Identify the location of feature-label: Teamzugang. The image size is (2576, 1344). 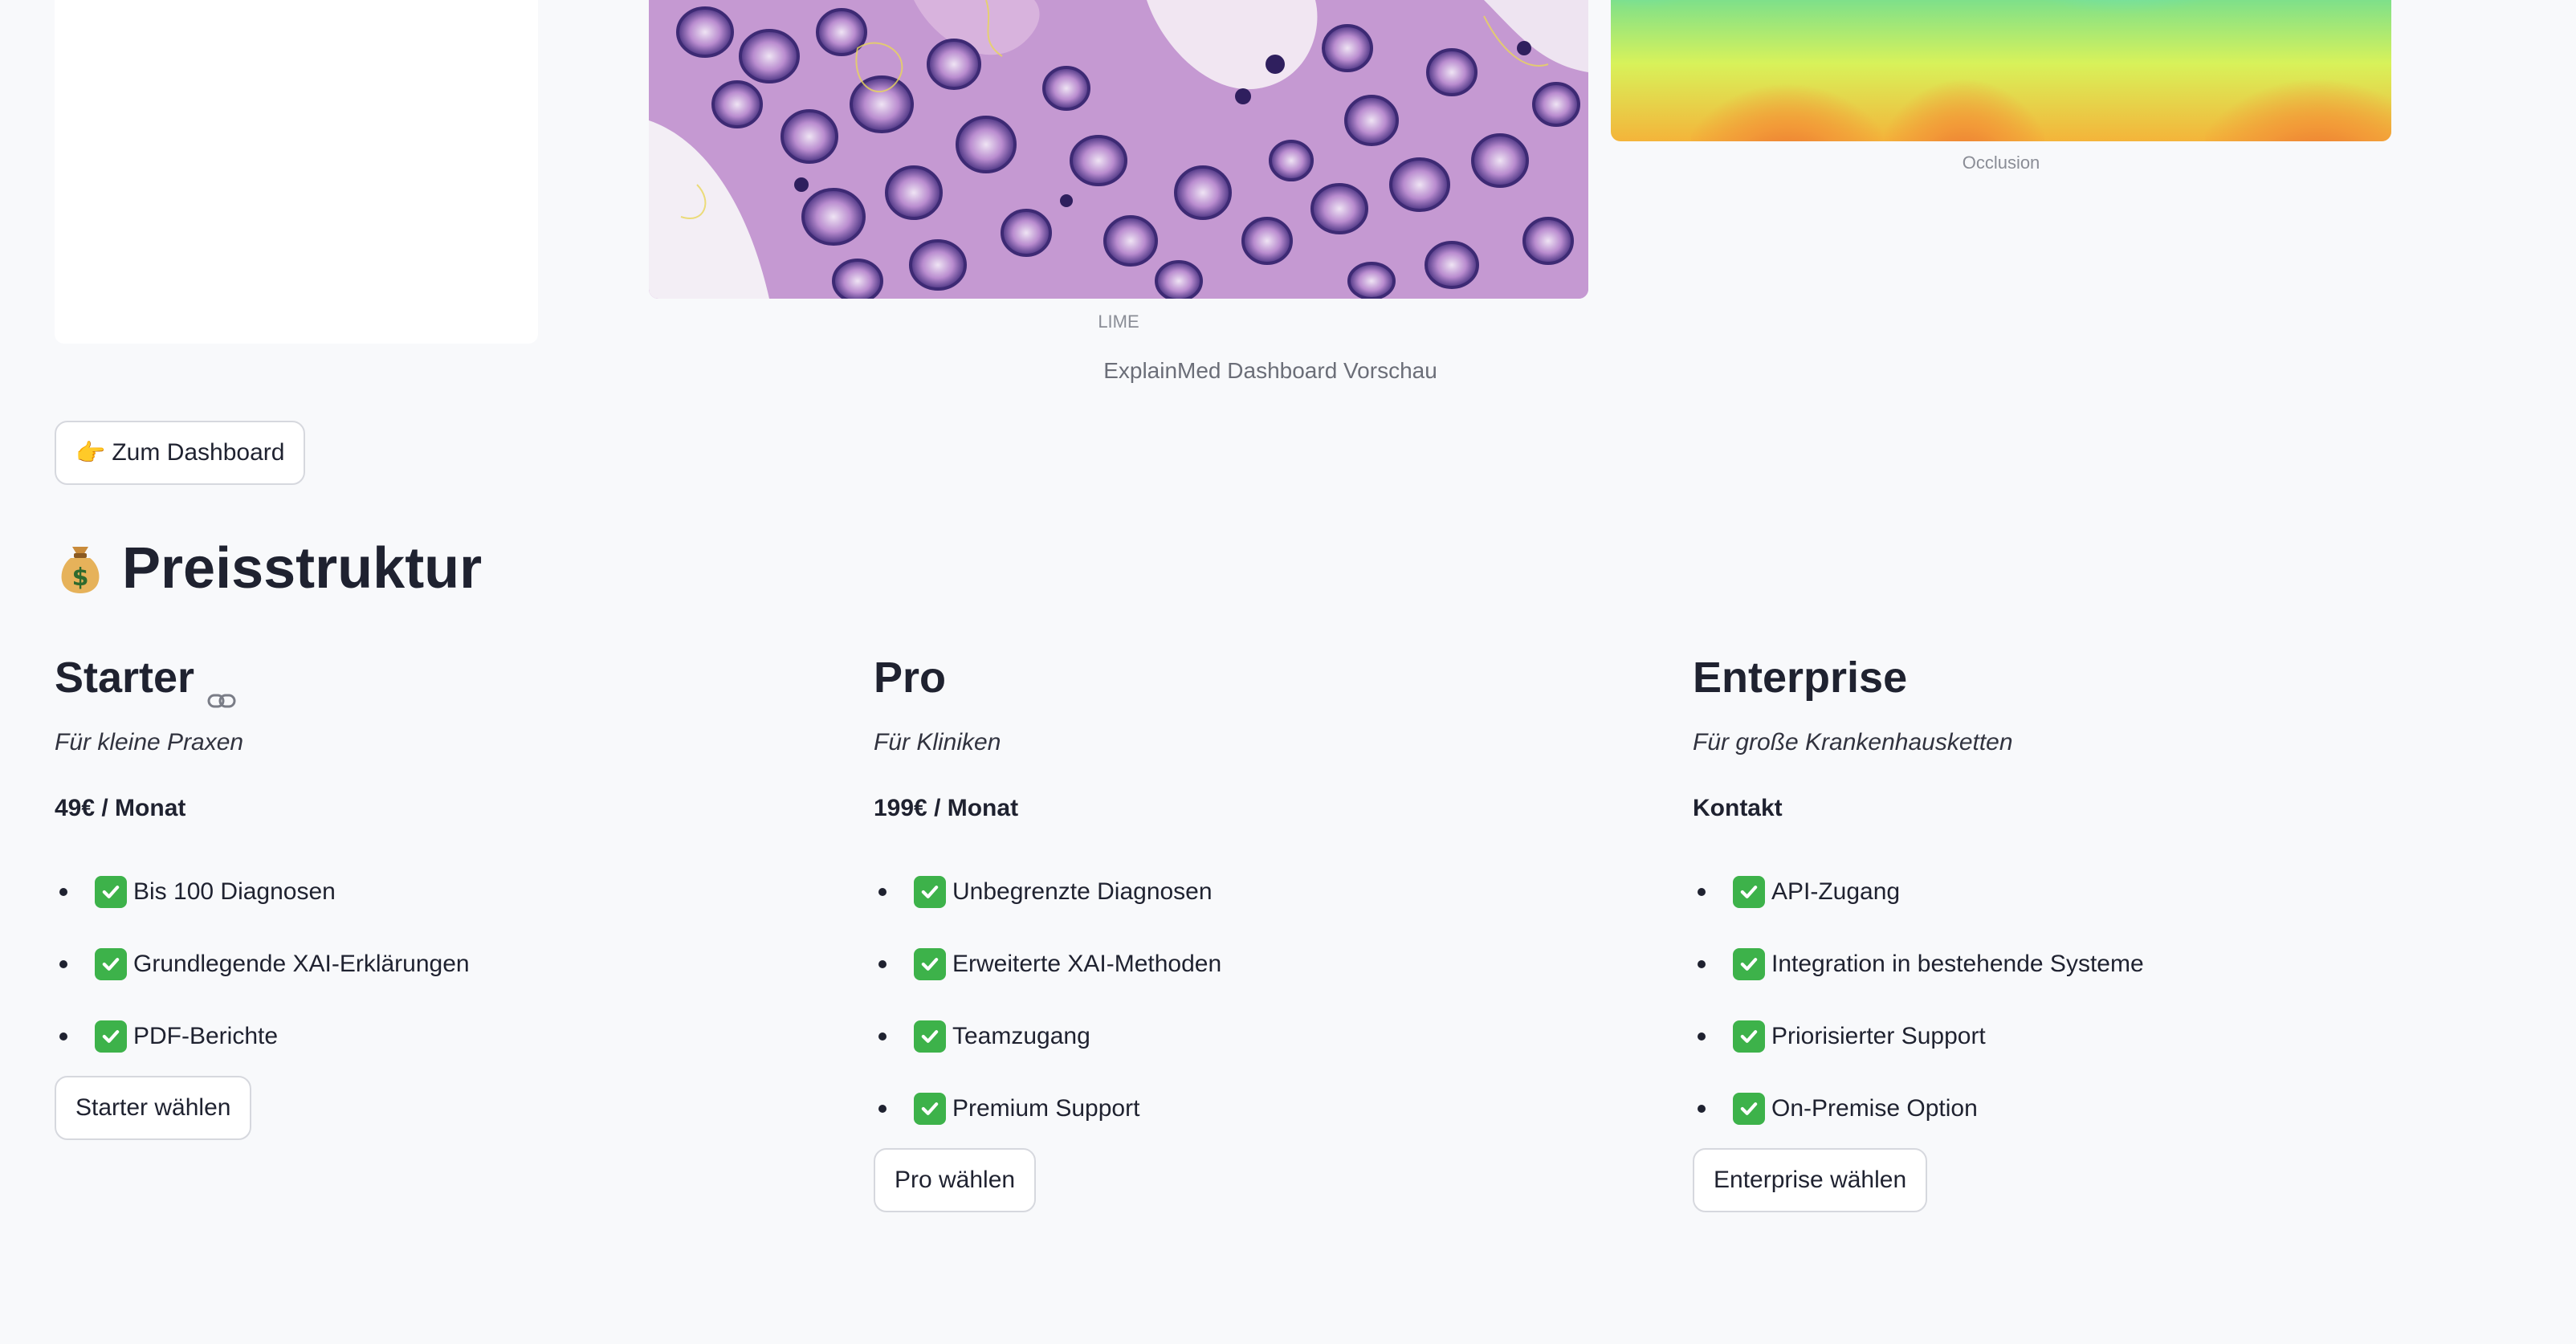
(1021, 1036).